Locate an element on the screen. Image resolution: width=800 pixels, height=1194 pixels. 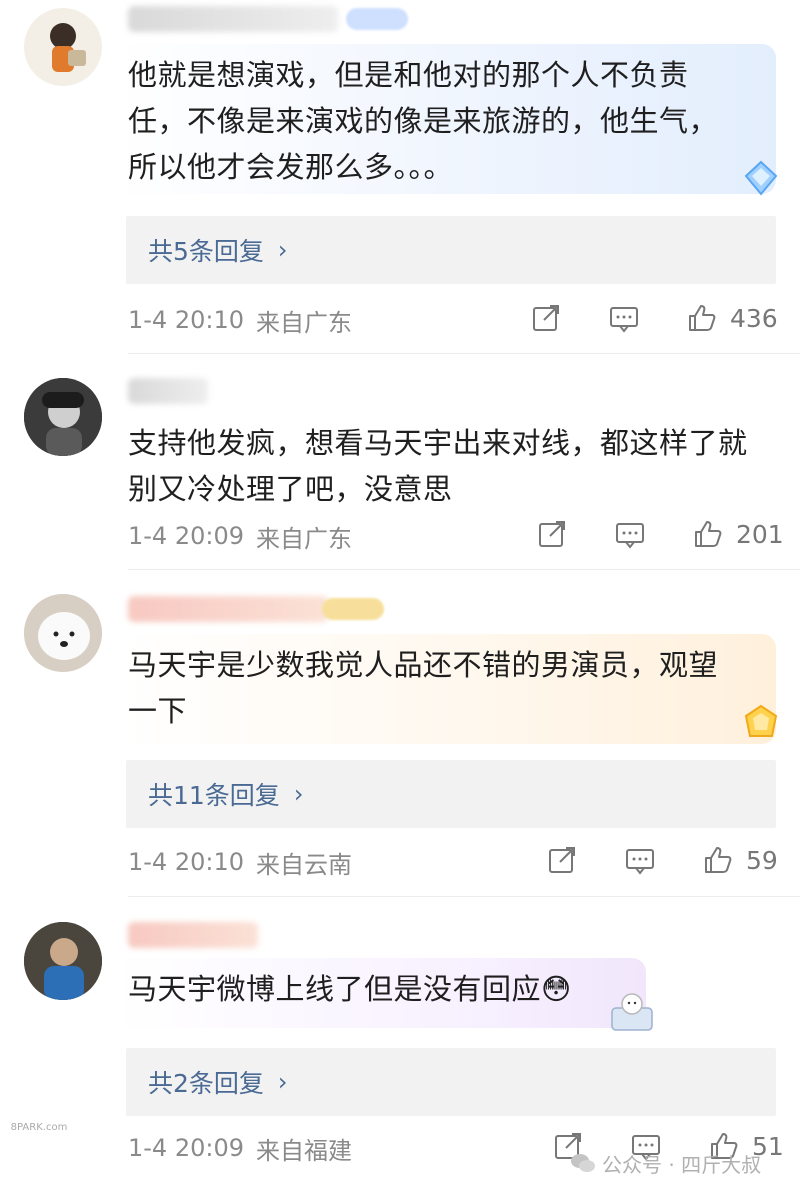
cat-sticker-icon is located at coordinates (632, 1012).